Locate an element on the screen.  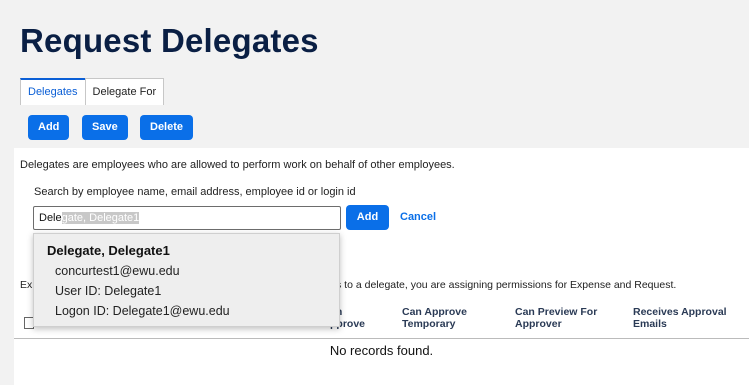
add-button: Add is located at coordinates (49, 127).